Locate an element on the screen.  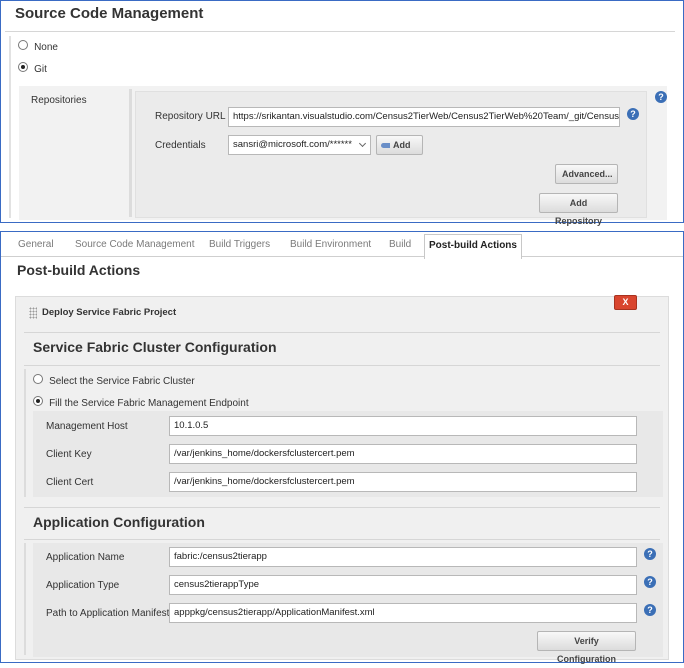
manifest-path-label: Path to Application Manifest is located at coordinates (108, 613).